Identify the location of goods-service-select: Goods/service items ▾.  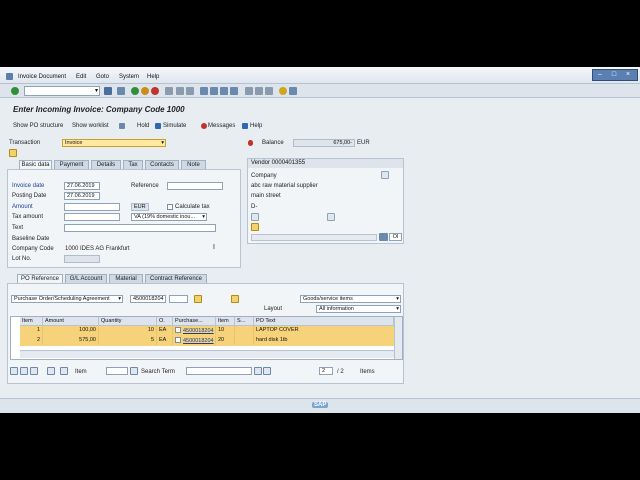
(350, 299).